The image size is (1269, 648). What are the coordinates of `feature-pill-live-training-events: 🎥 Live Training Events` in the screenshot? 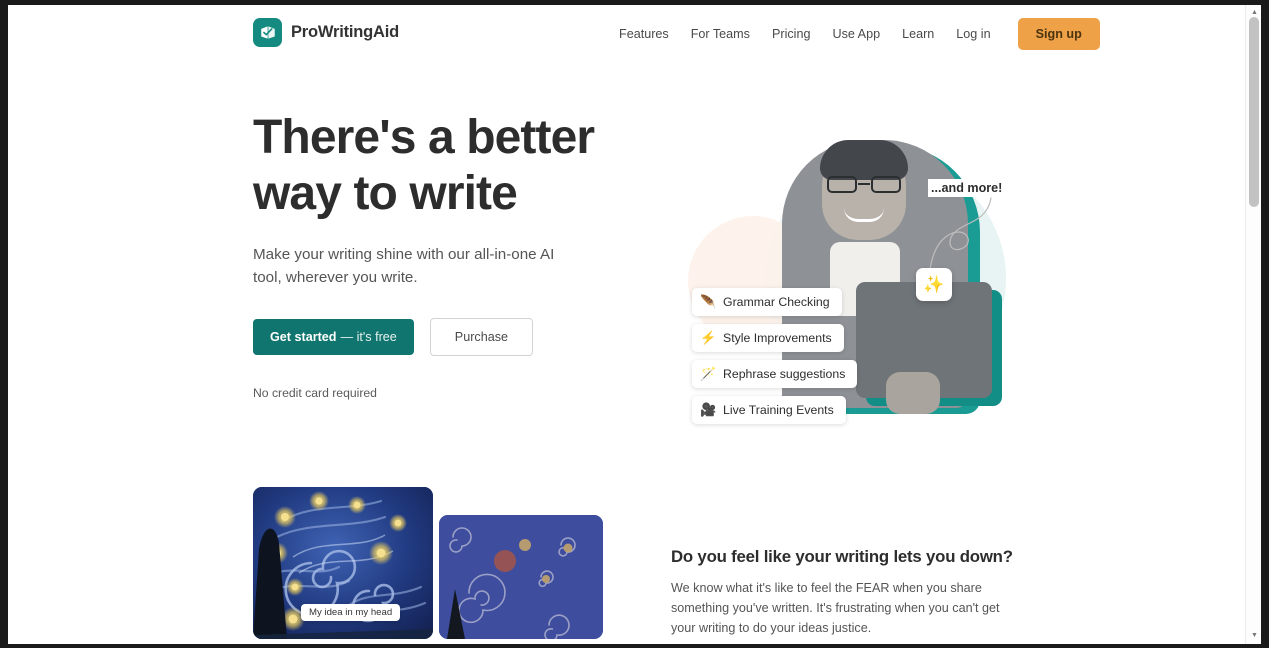 It's located at (769, 410).